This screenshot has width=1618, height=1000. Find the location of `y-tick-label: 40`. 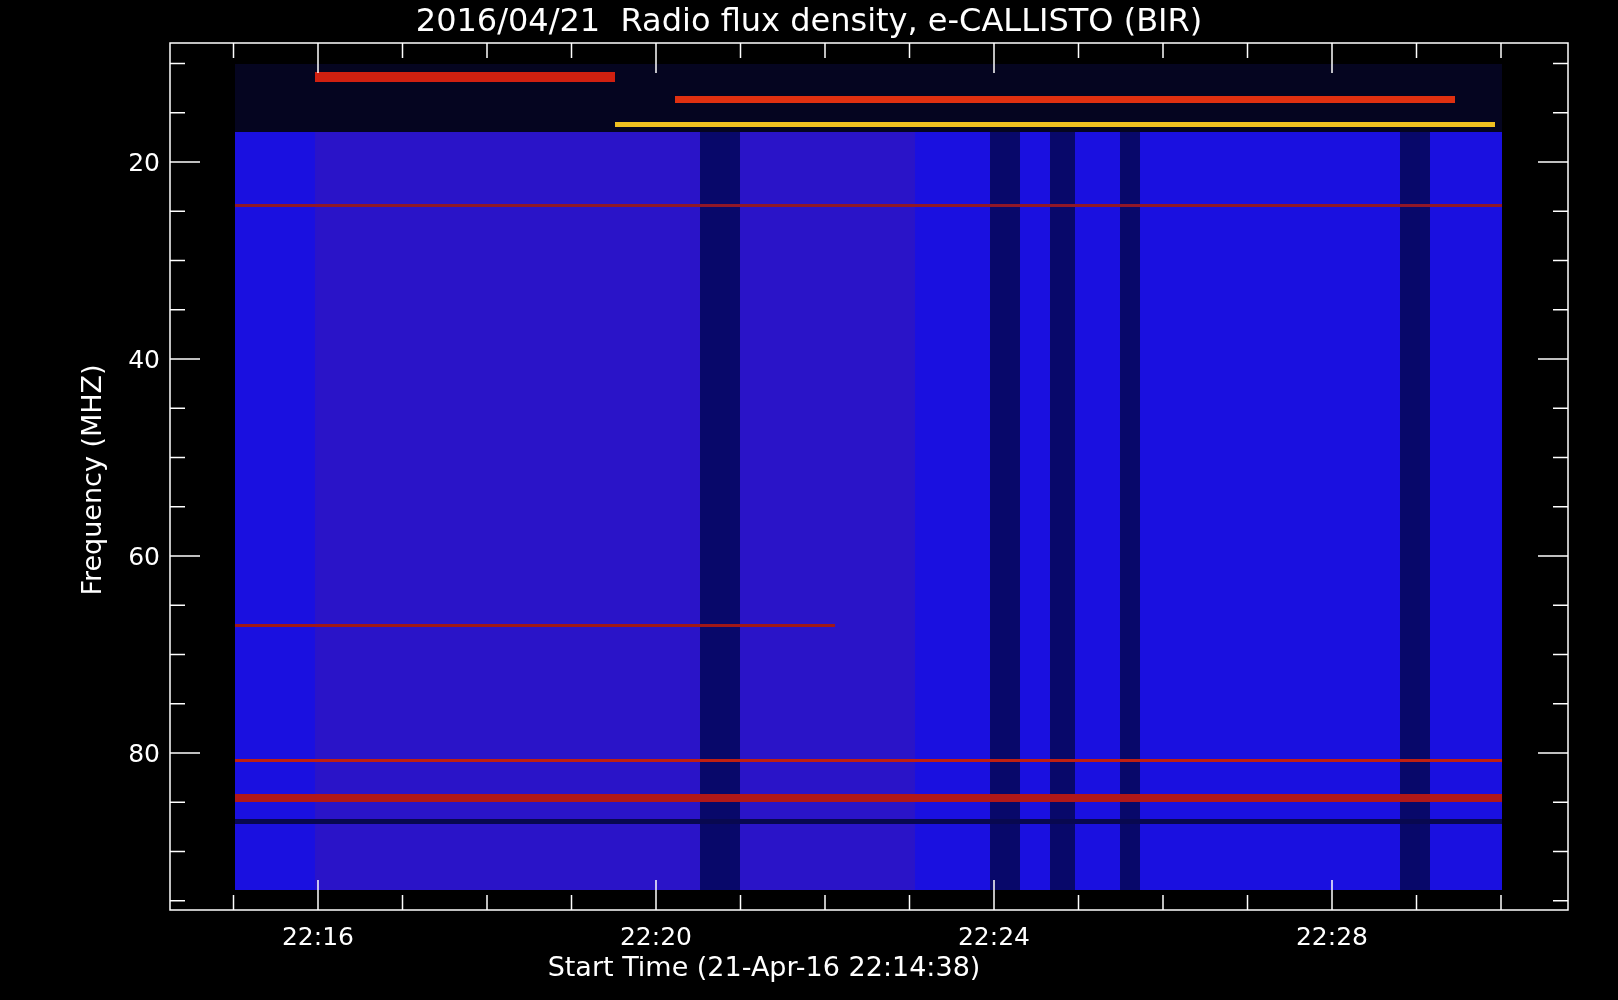

y-tick-label: 40 is located at coordinates (144, 359).